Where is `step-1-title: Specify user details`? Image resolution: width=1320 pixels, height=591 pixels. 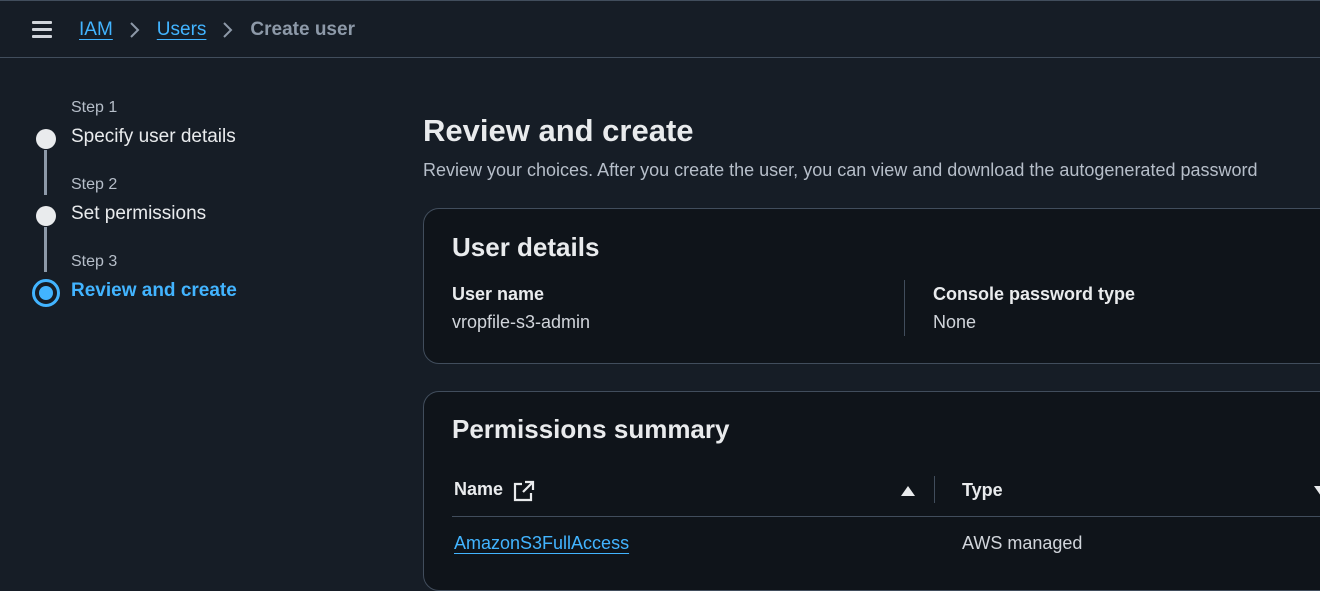
step-1-title: Specify user details is located at coordinates (153, 137).